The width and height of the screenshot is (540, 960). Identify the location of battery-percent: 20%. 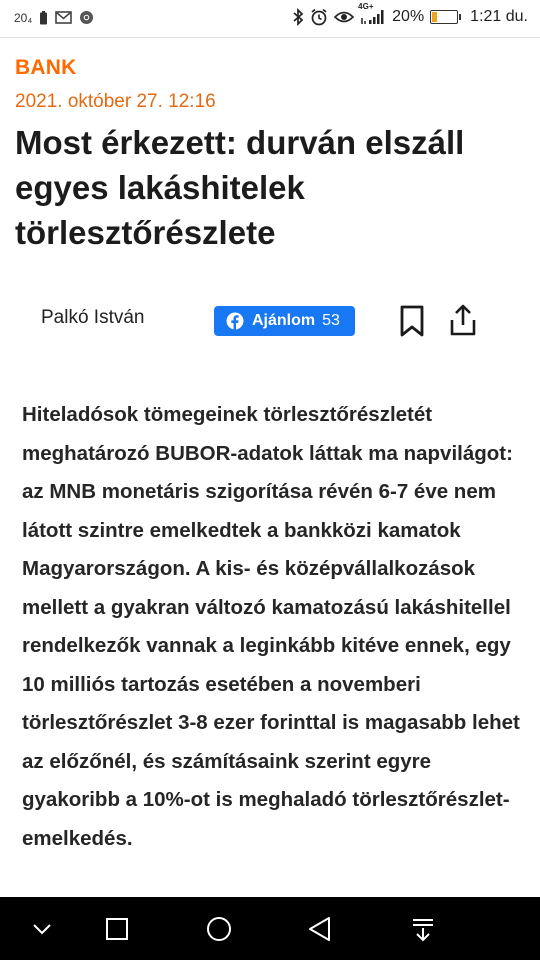
(408, 16).